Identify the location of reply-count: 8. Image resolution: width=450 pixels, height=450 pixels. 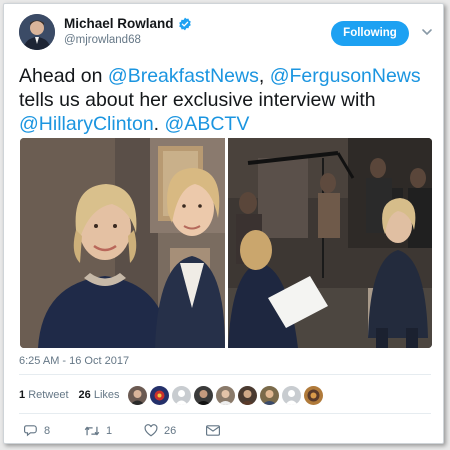
(47, 430).